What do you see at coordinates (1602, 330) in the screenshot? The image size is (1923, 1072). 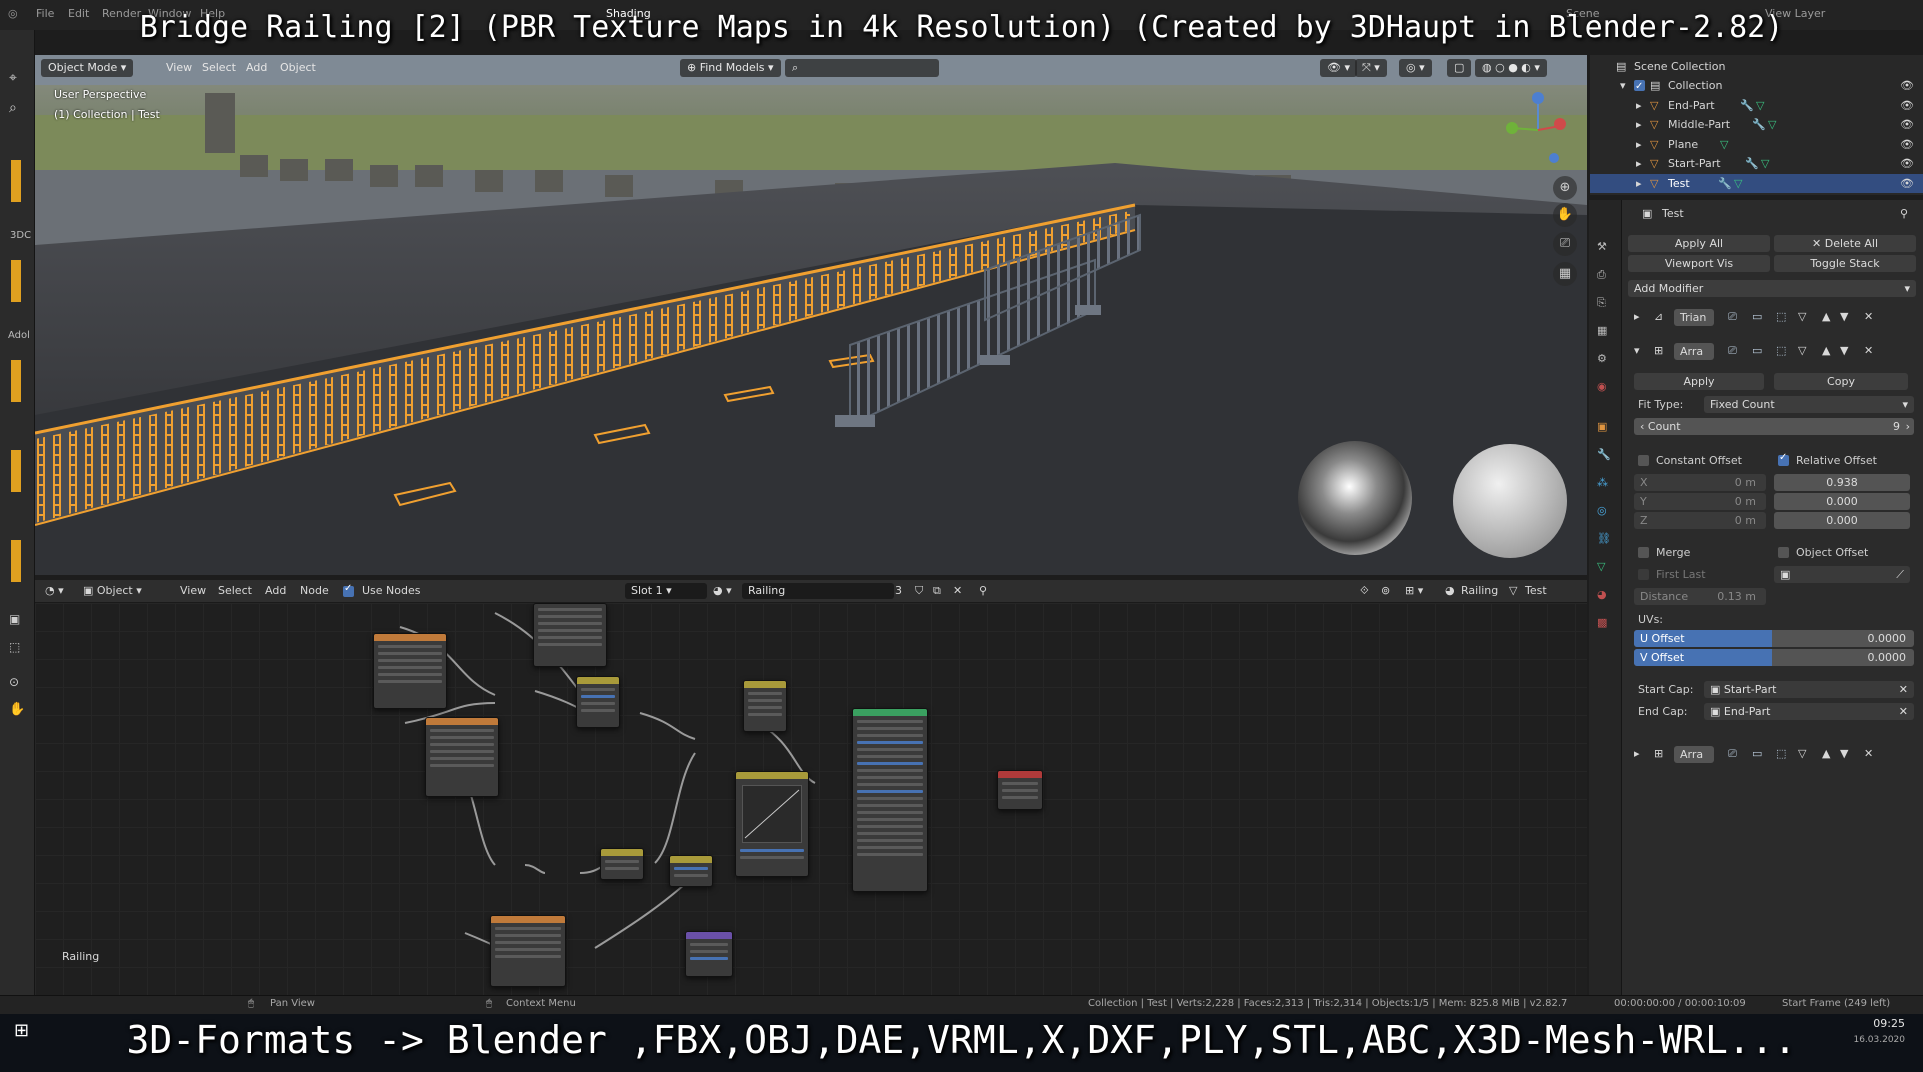 I see `view-layer-tab-icon: ▦` at bounding box center [1602, 330].